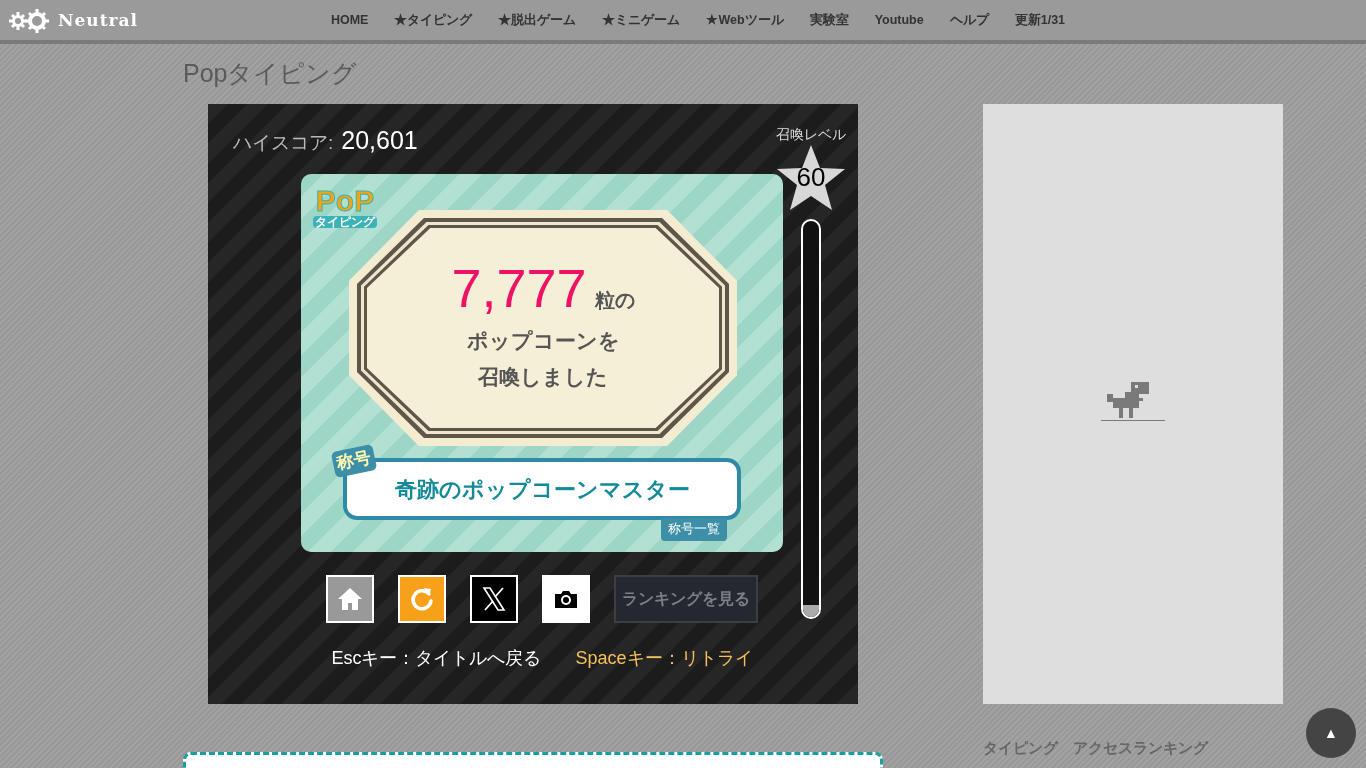  What do you see at coordinates (694, 529) in the screenshot?
I see `title-list-link: 称号一覧` at bounding box center [694, 529].